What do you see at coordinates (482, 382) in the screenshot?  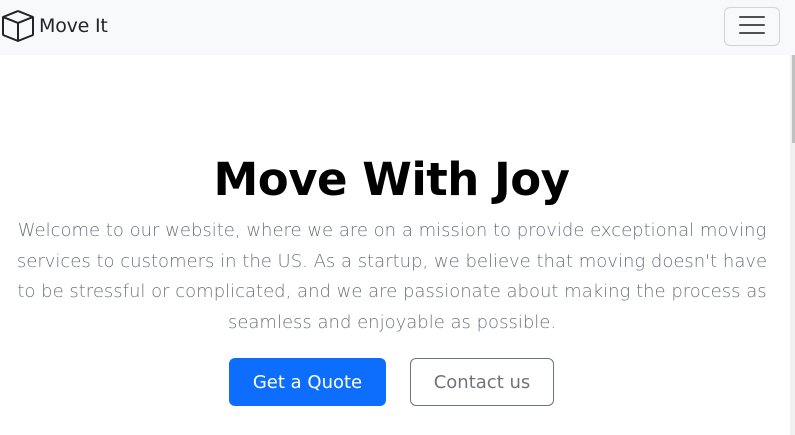 I see `contact-us-button: Contact us` at bounding box center [482, 382].